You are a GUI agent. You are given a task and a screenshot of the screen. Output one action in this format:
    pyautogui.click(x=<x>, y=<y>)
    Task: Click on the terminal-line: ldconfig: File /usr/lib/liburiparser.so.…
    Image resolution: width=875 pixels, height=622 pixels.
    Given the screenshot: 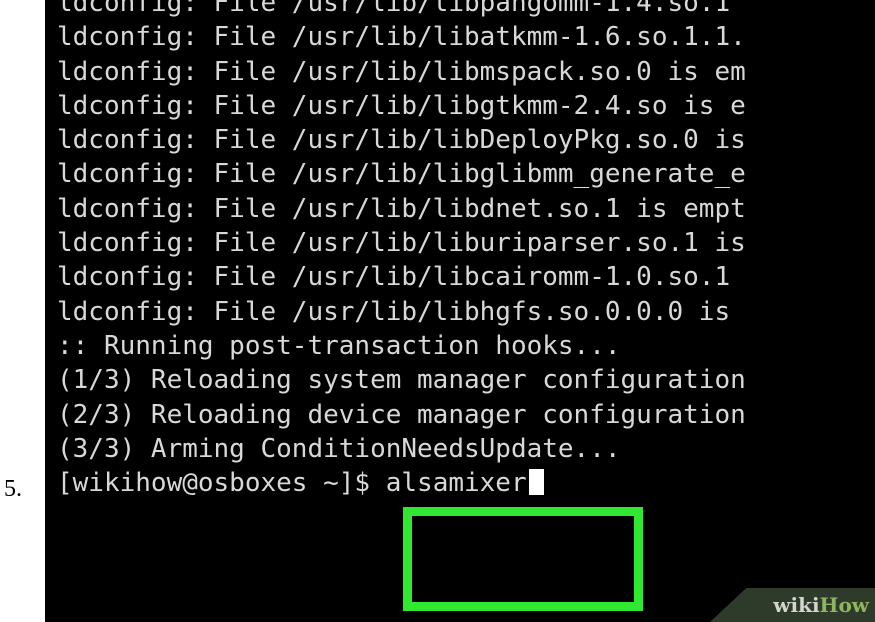 What is the action you would take?
    pyautogui.click(x=401, y=243)
    